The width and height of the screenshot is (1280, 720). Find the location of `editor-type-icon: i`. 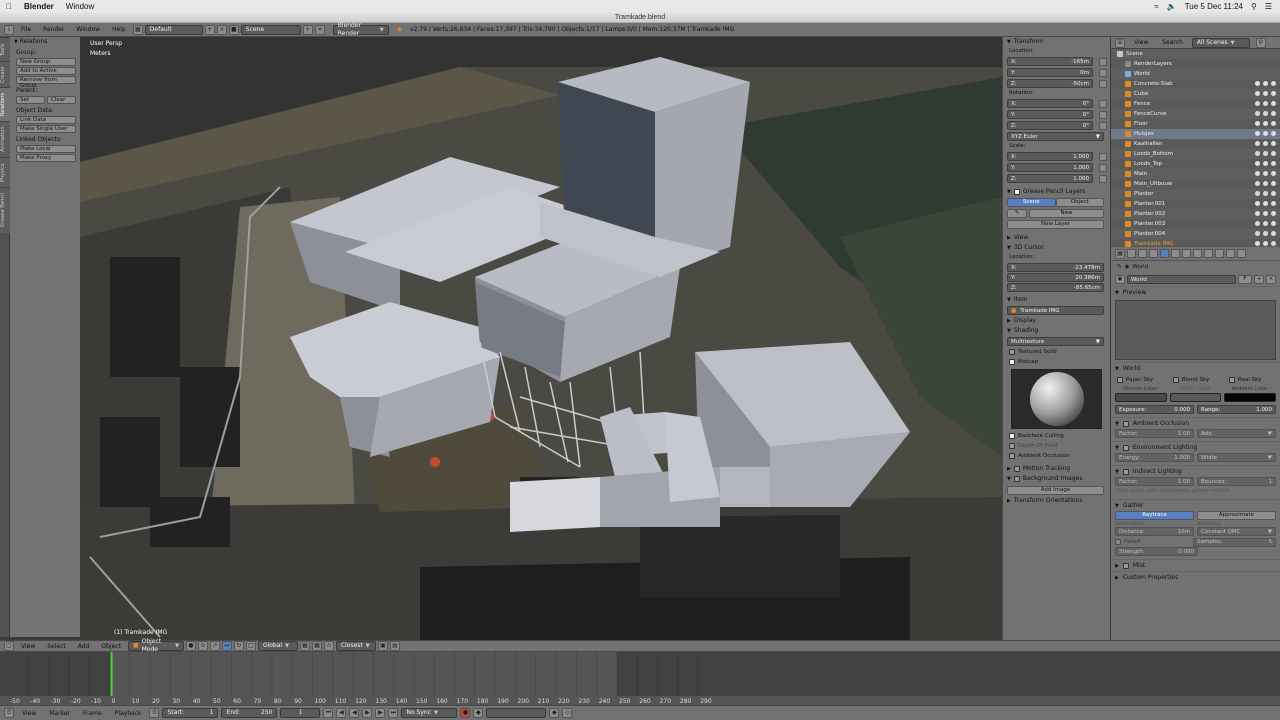

editor-type-icon: i is located at coordinates (9, 29).